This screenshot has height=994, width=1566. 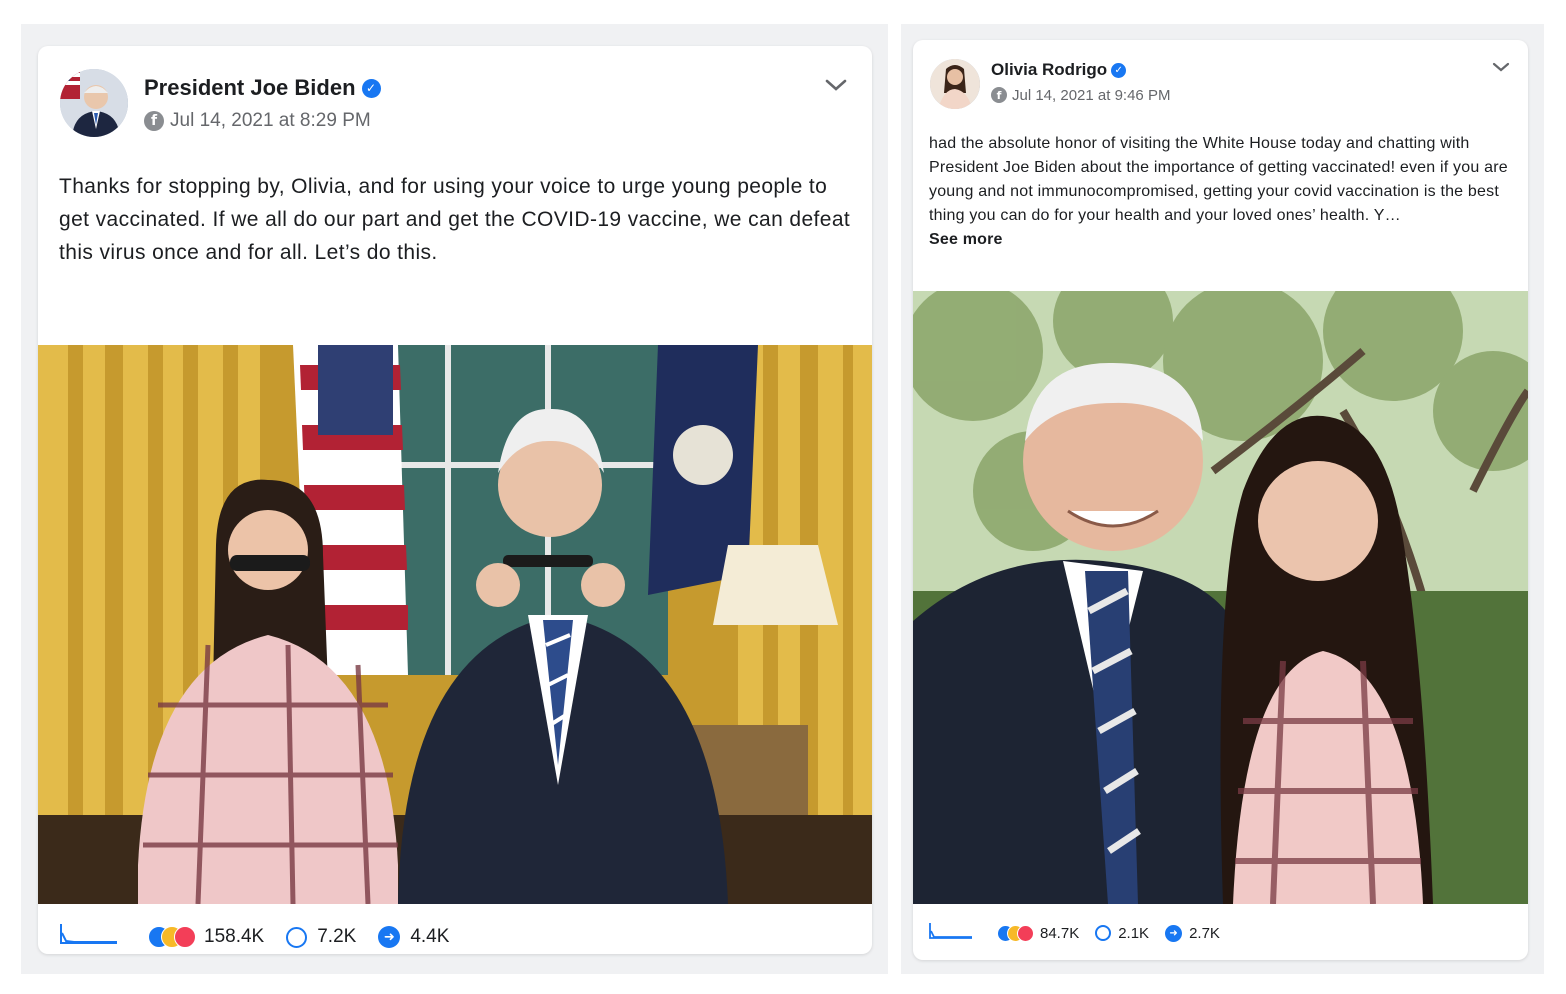 I want to click on post-stats: 84.7K 2.1K ➜ 2.7K, so click(x=1074, y=933).